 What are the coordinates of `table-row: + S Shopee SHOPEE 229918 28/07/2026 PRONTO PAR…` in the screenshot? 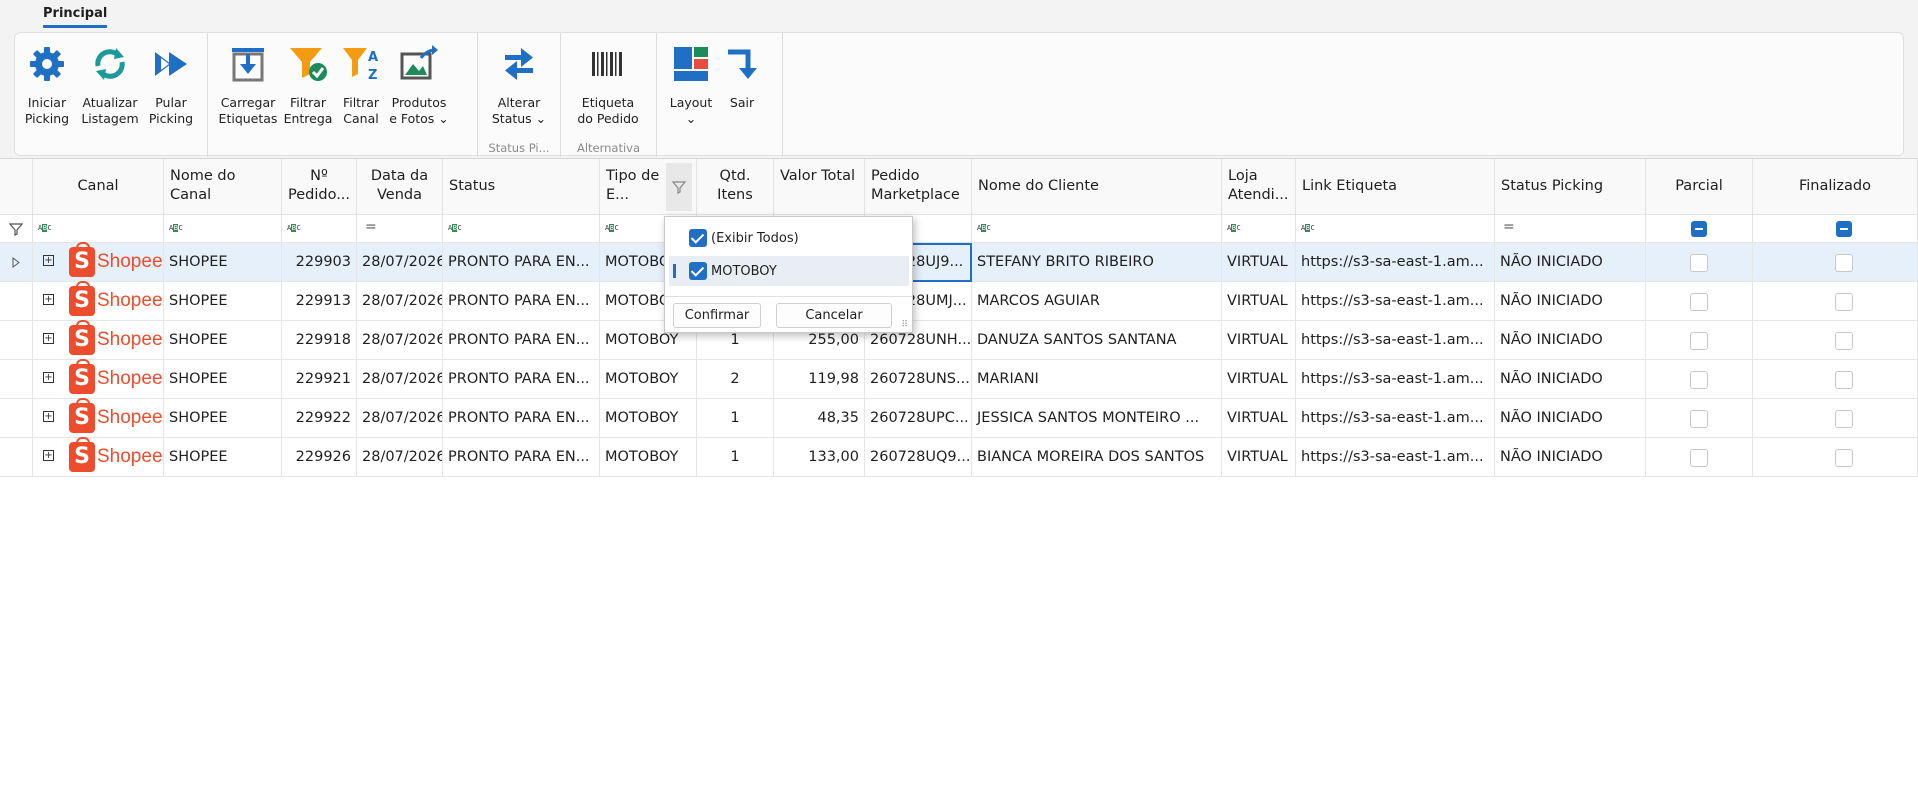 It's located at (959, 340).